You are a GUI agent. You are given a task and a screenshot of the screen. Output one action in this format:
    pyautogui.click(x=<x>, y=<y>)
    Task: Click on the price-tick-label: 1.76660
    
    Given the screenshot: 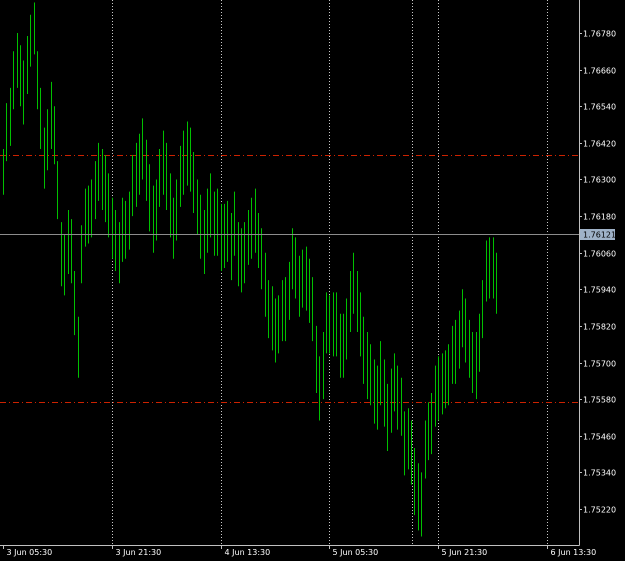 What is the action you would take?
    pyautogui.click(x=599, y=71)
    